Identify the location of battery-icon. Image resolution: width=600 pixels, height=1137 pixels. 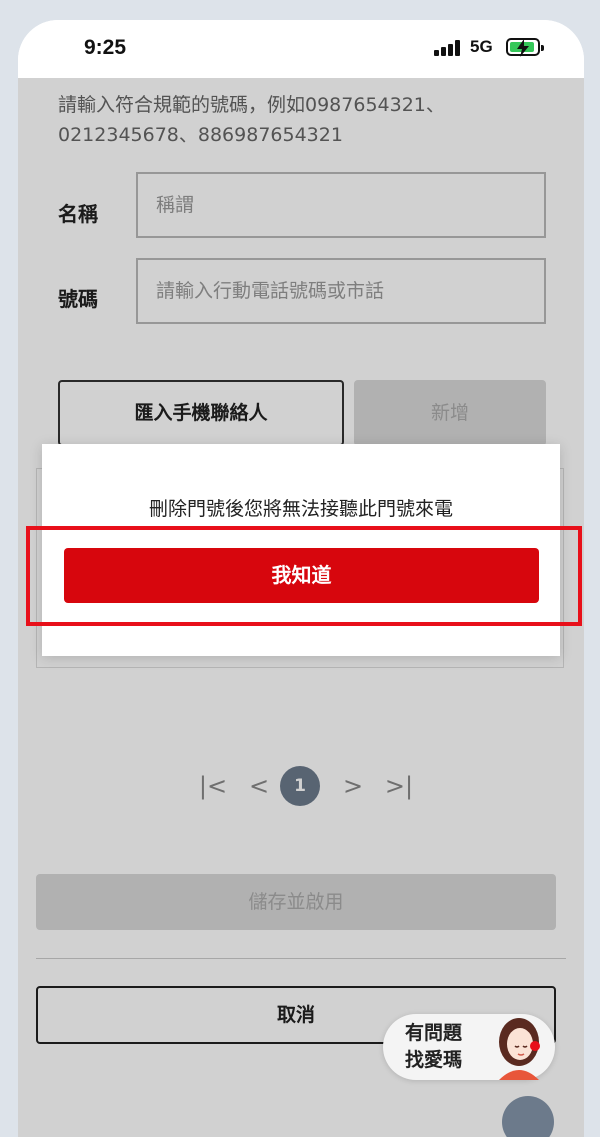
(525, 47).